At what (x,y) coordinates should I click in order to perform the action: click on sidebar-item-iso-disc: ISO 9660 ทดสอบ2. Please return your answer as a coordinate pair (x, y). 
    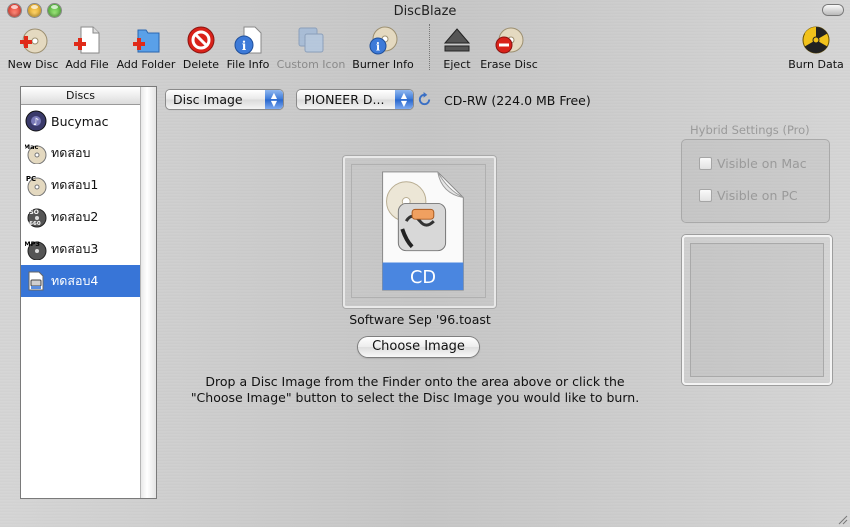
    Looking at the image, I should click on (80, 217).